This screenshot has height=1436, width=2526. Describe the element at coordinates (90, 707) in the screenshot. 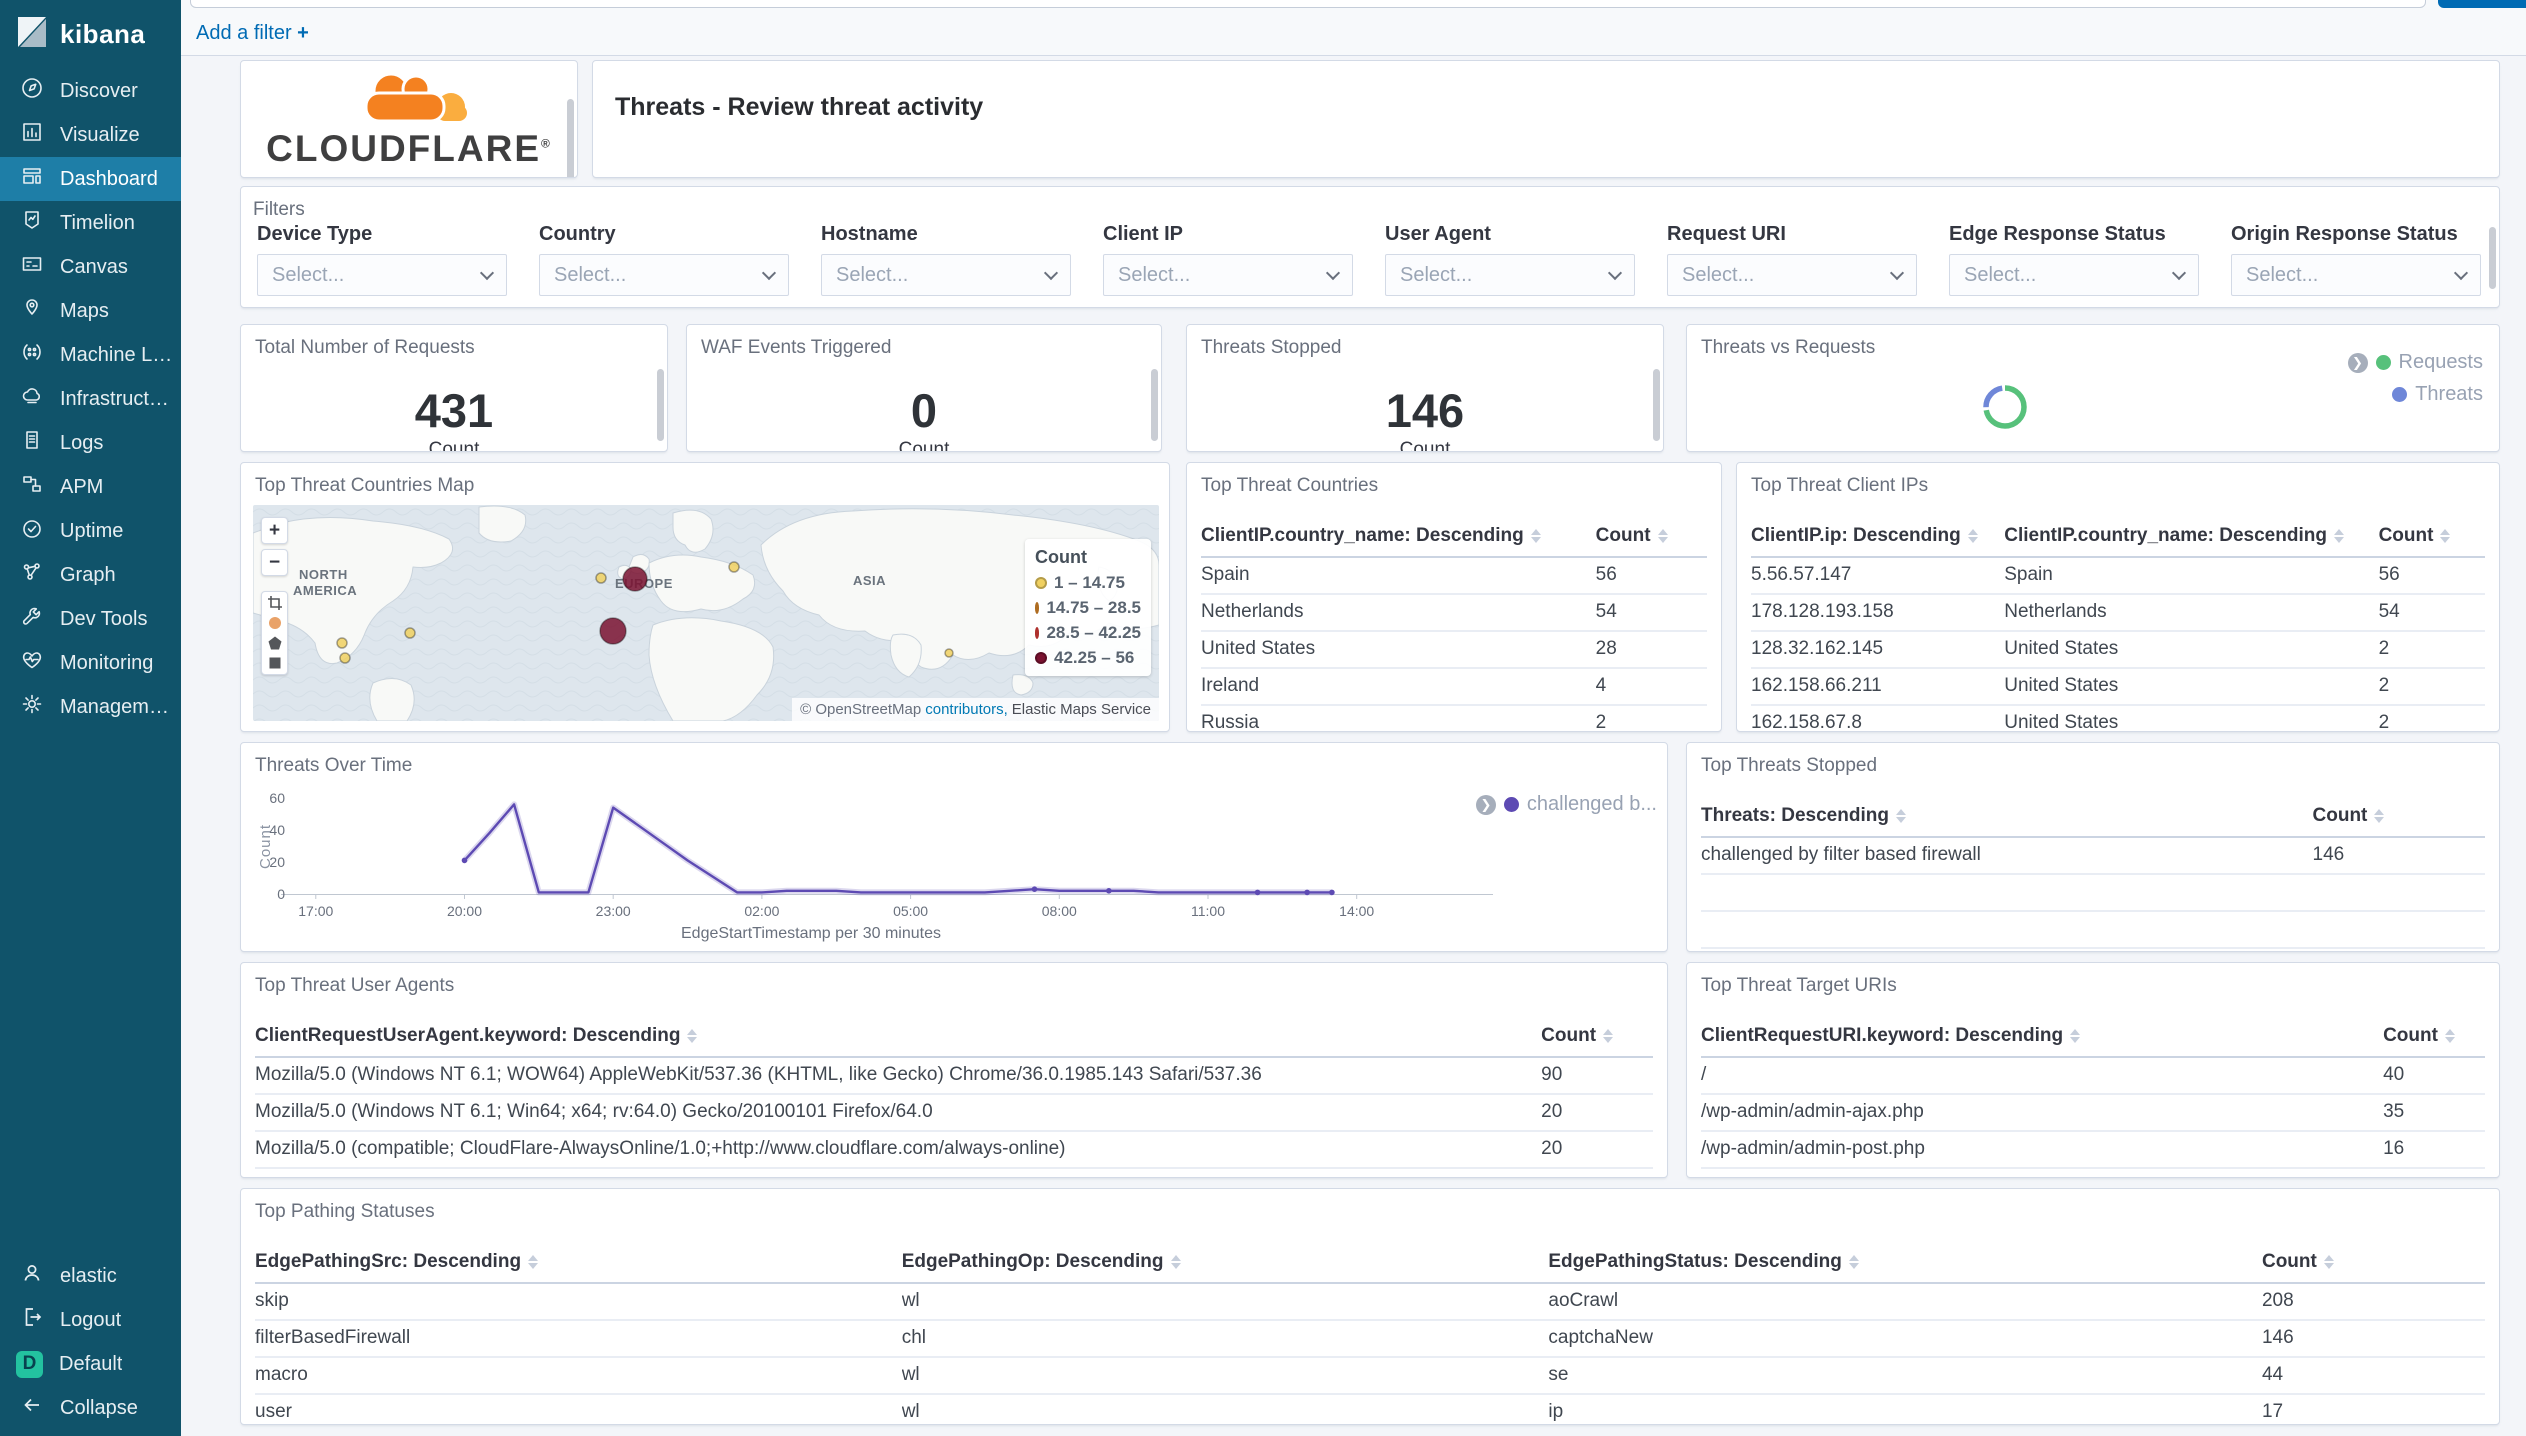

I see `sidebar-item-management: Management` at that location.